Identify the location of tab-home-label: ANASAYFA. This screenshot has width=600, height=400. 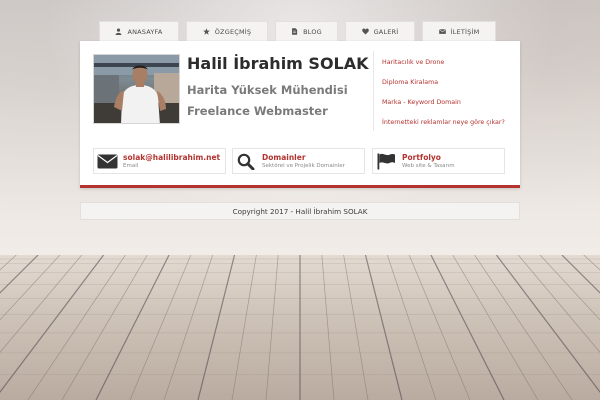
(145, 31).